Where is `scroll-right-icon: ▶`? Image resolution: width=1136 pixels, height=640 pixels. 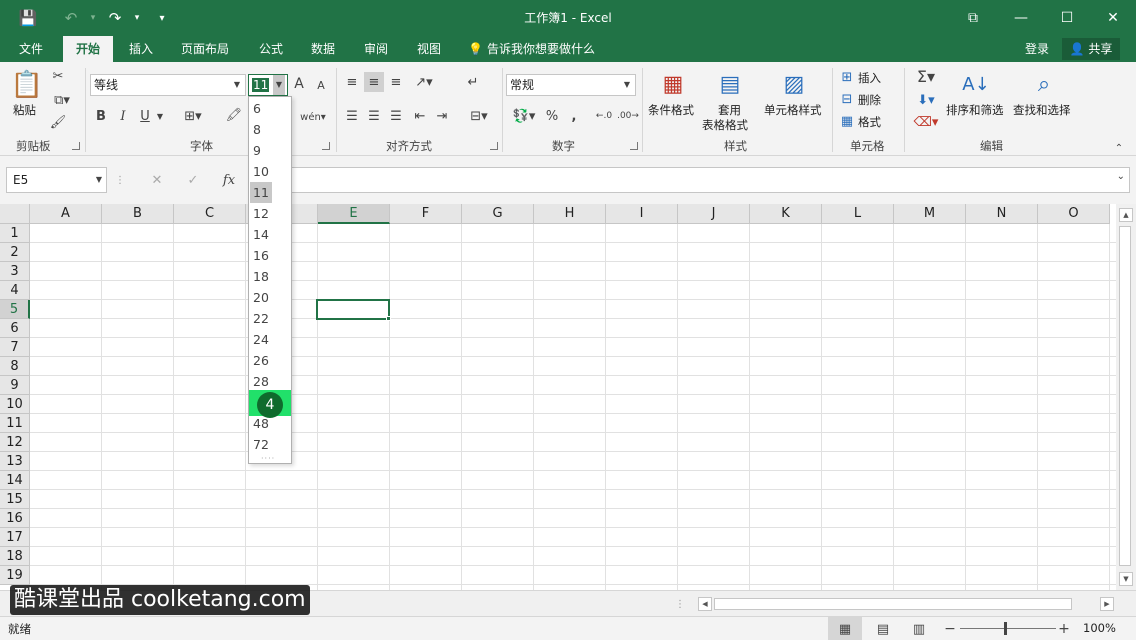
scroll-right-icon: ▶ is located at coordinates (1107, 604).